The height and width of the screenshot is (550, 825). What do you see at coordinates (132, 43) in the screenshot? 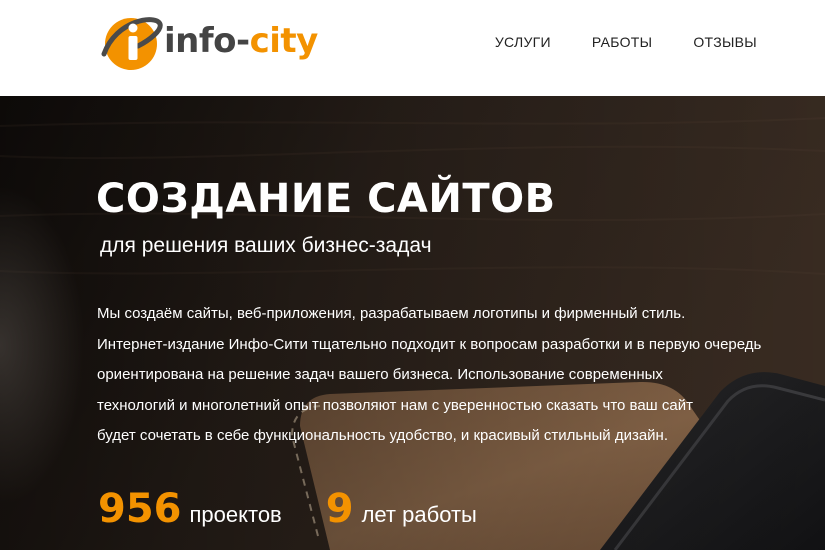
I see `info-i-orbit-icon` at bounding box center [132, 43].